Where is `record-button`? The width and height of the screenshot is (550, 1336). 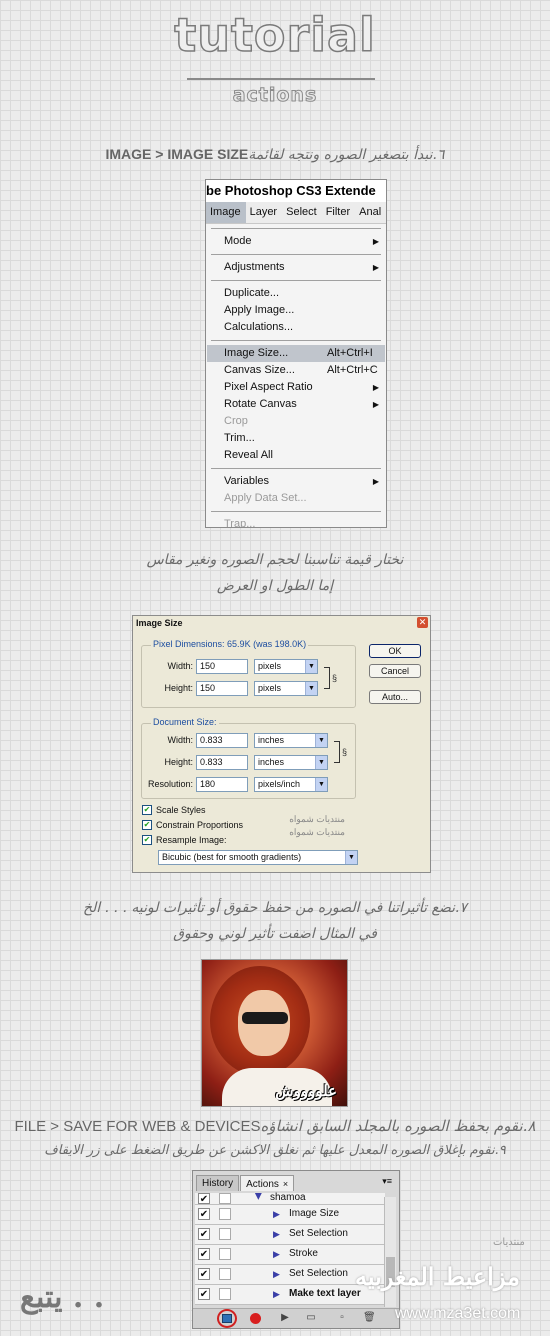 record-button is located at coordinates (255, 1318).